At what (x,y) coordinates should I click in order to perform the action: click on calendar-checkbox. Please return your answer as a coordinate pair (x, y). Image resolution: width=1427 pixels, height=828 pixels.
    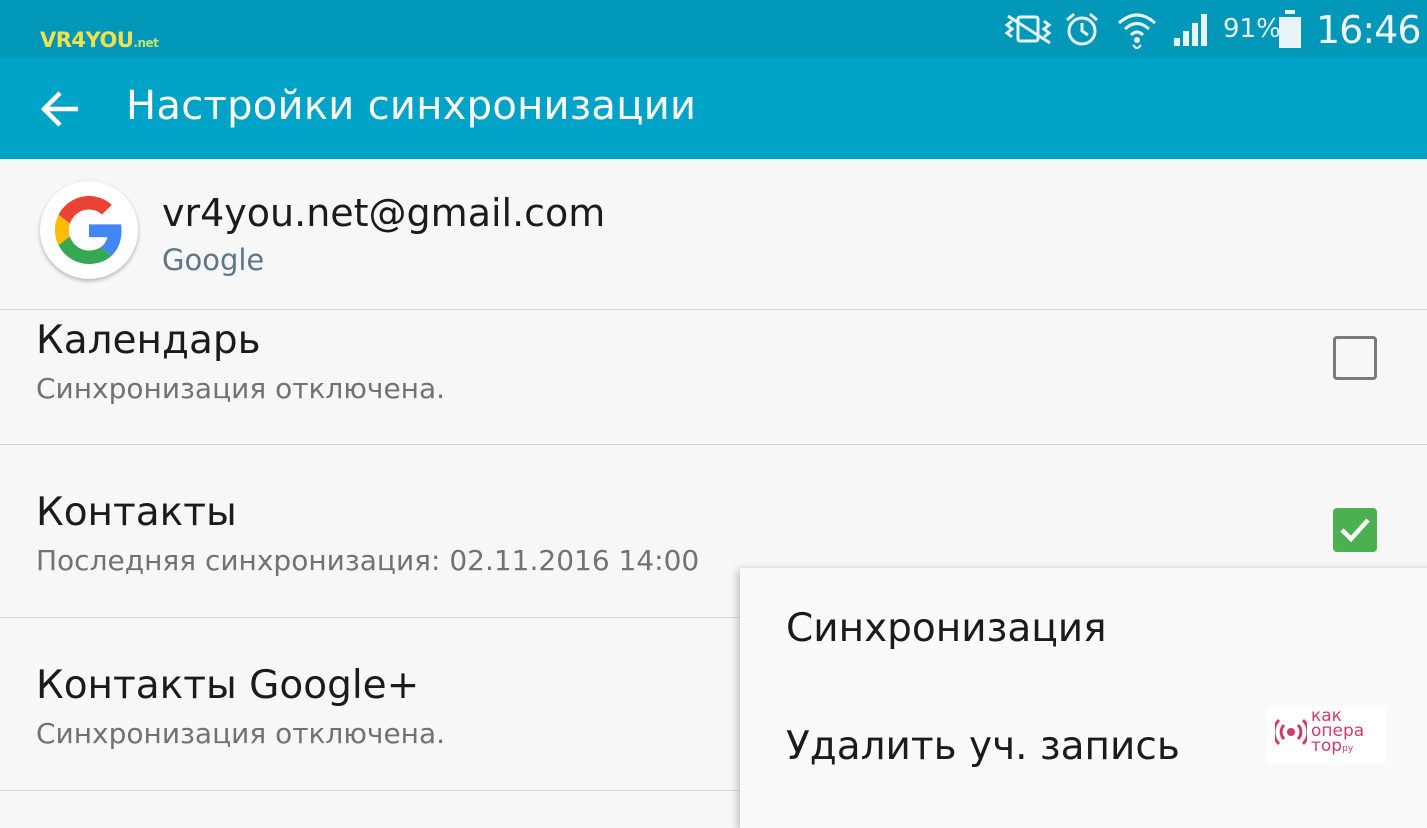
    Looking at the image, I should click on (1355, 358).